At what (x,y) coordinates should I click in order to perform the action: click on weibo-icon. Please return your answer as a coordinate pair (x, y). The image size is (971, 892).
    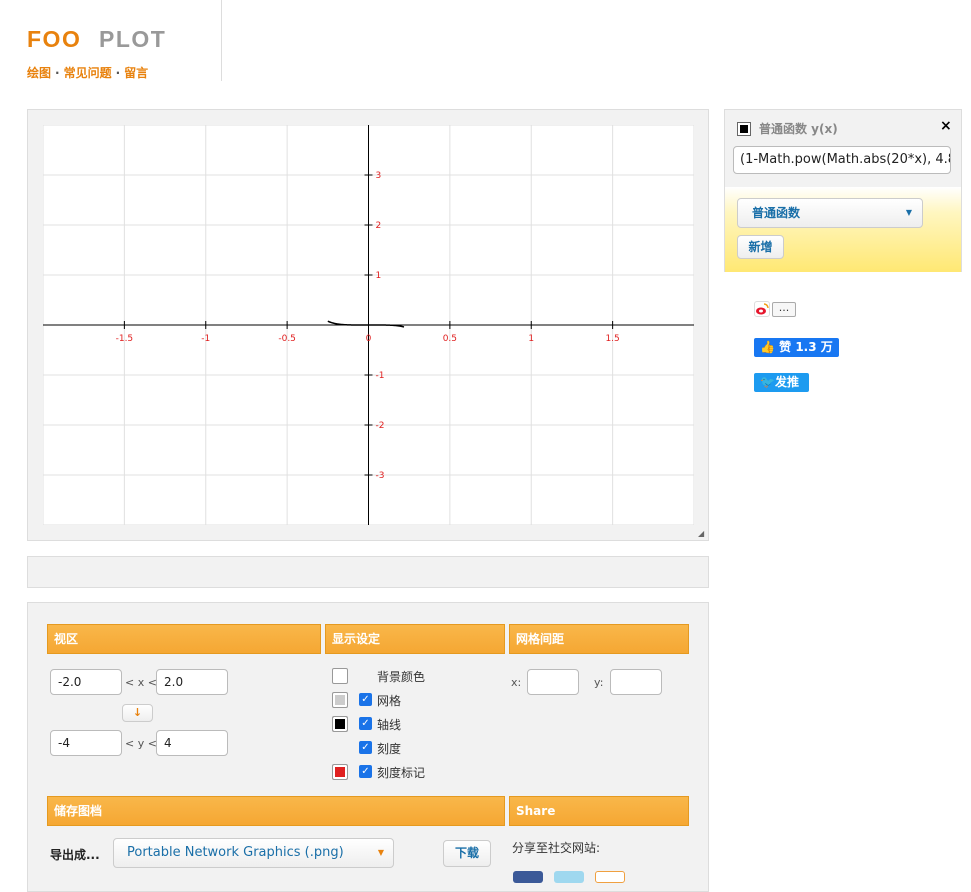
    Looking at the image, I should click on (762, 309).